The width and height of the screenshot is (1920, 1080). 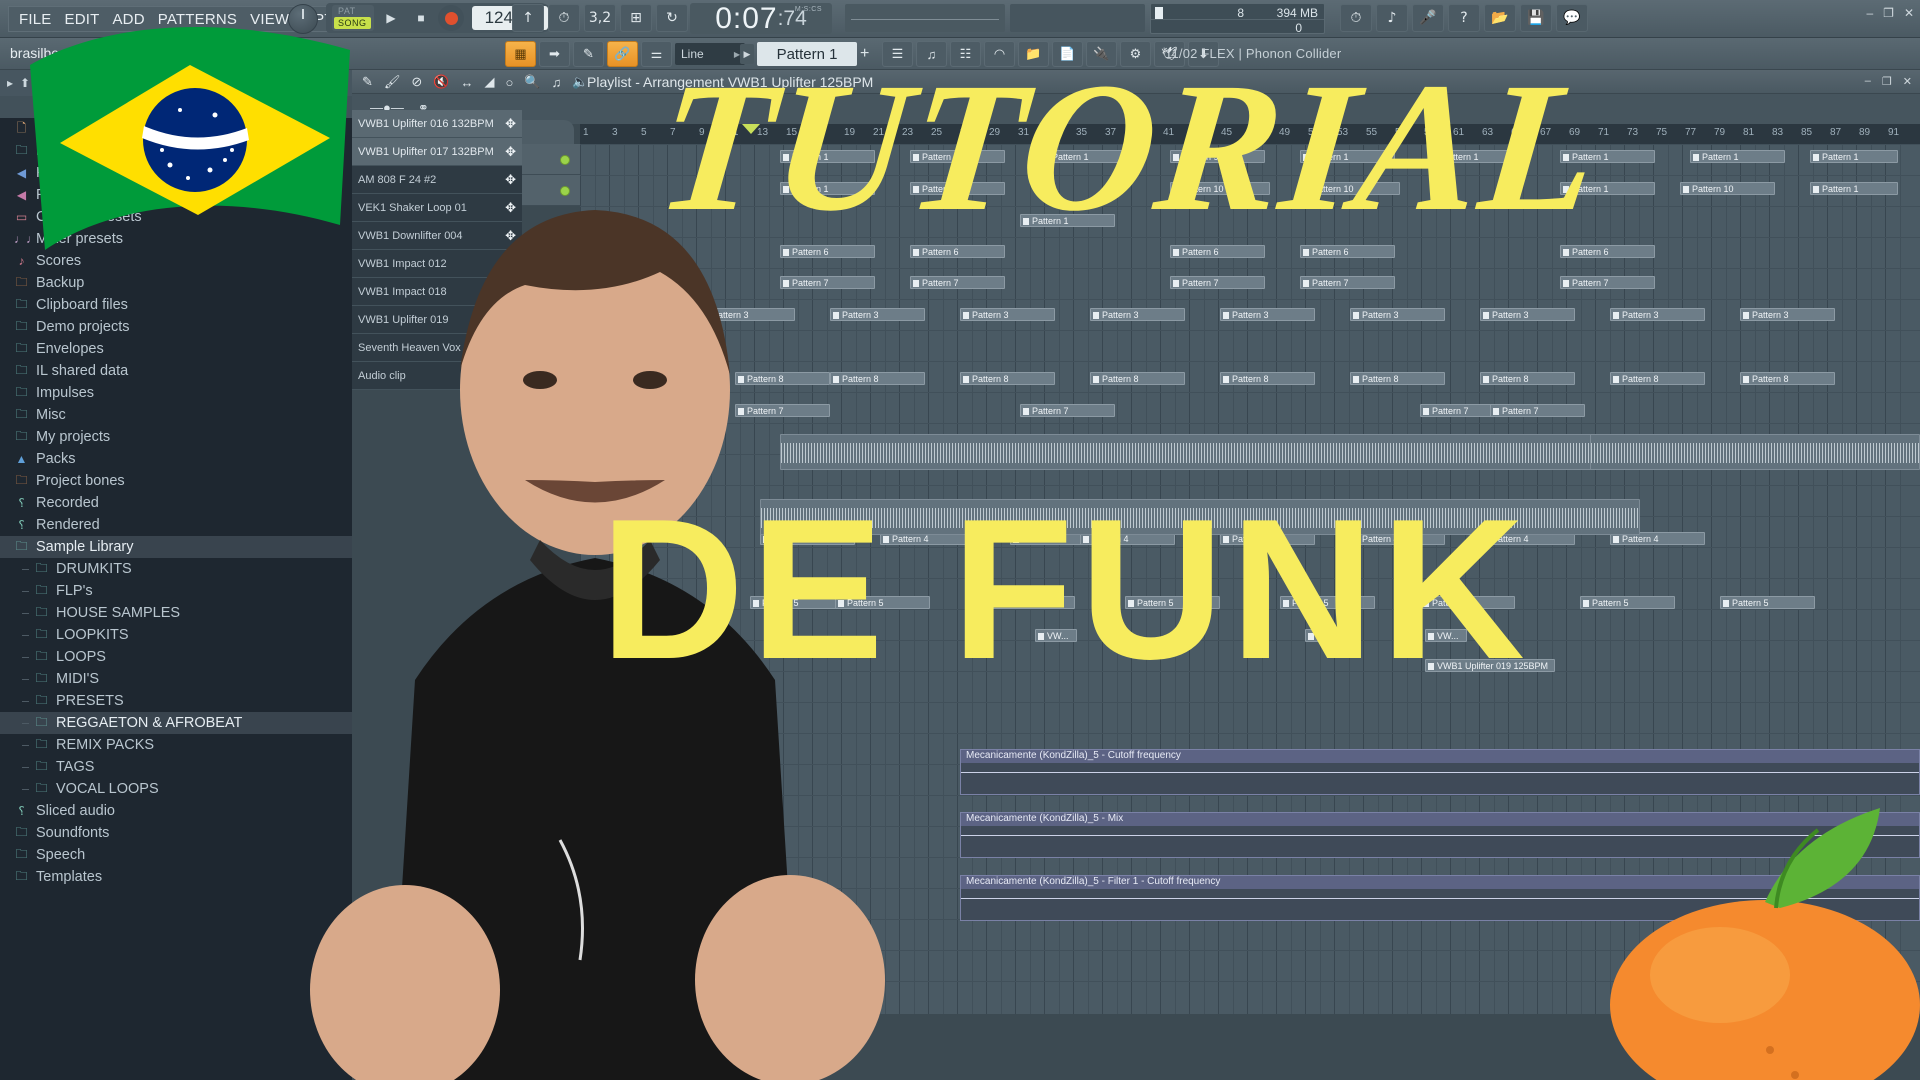 What do you see at coordinates (1894, 132) in the screenshot?
I see `bar-number: 91` at bounding box center [1894, 132].